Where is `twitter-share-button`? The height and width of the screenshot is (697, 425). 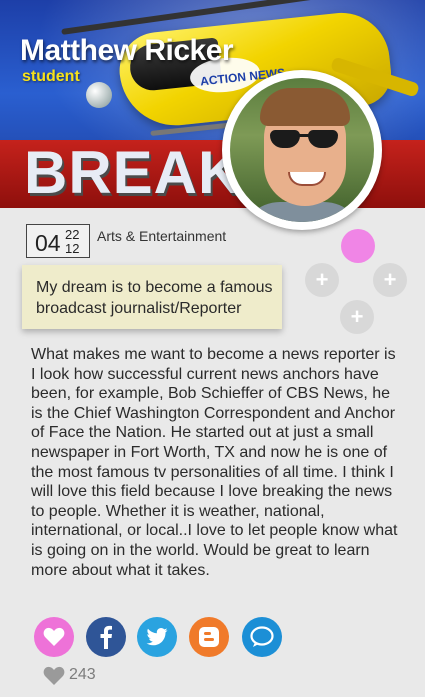 twitter-share-button is located at coordinates (157, 637).